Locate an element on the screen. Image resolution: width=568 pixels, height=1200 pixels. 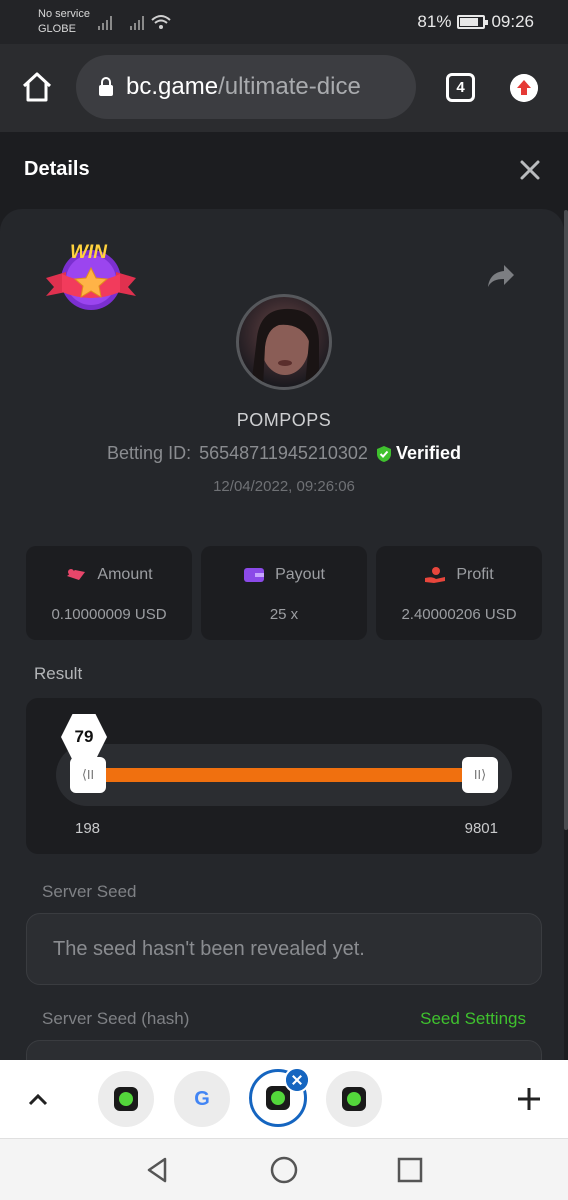
stat-profit-value: 2.40000206 USD is located at coordinates (459, 614).